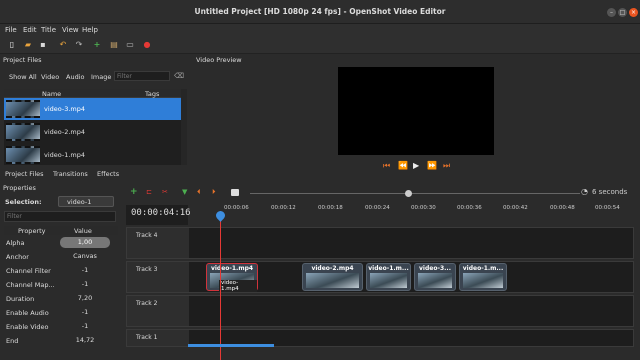  I want to click on snapping-icon: ⊏, so click(149, 192).